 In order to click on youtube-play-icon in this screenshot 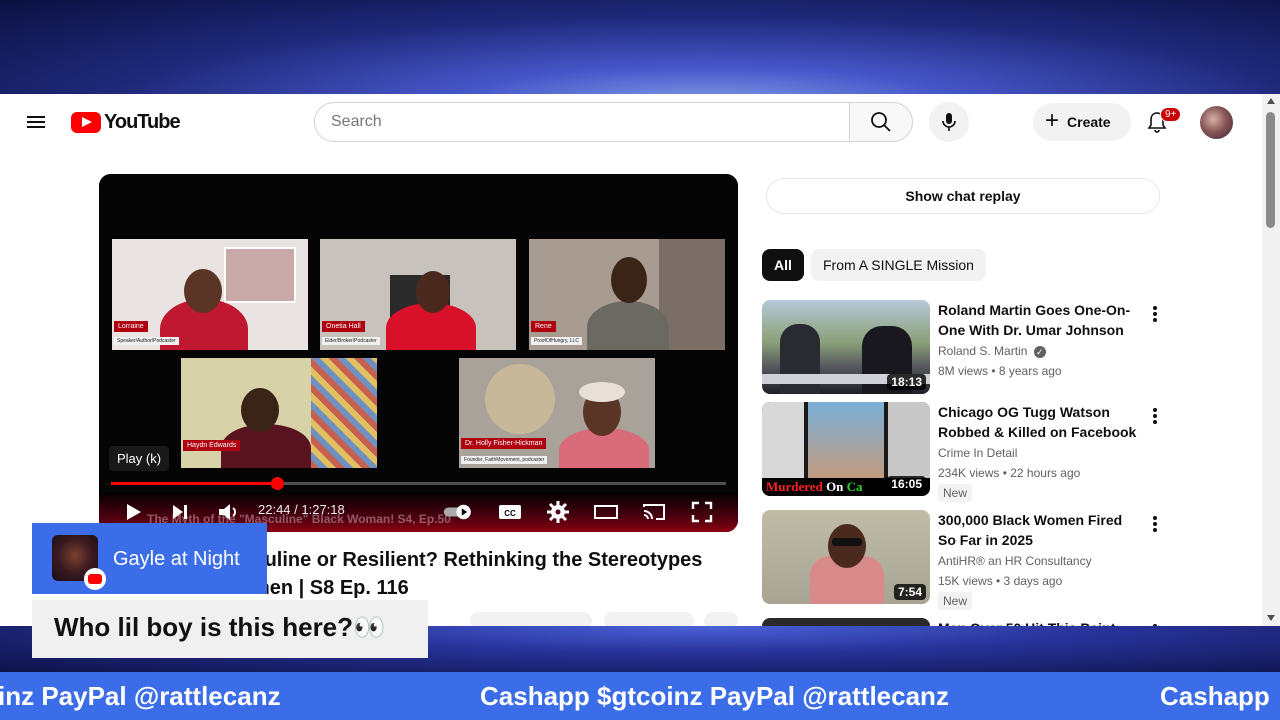, I will do `click(86, 122)`.